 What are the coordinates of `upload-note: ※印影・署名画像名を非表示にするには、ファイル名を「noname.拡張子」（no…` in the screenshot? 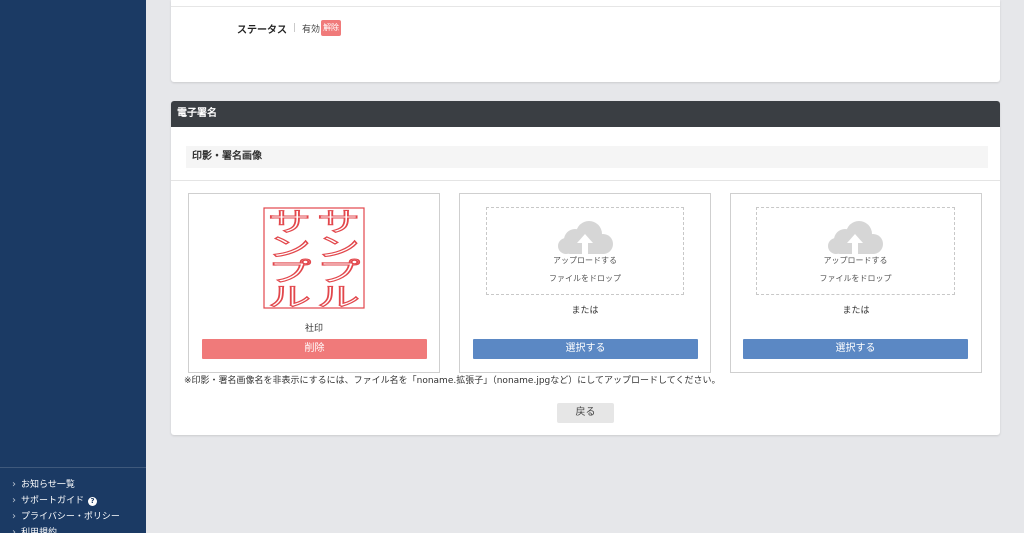 It's located at (452, 381).